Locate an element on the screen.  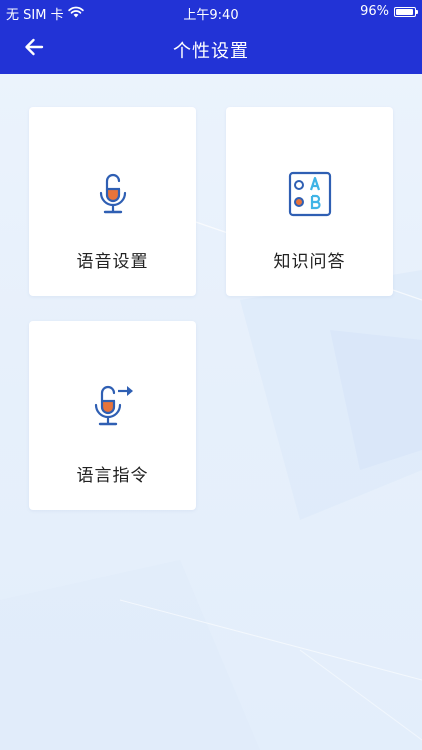
card-knowledge-qa: 知识问答 is located at coordinates (309, 201).